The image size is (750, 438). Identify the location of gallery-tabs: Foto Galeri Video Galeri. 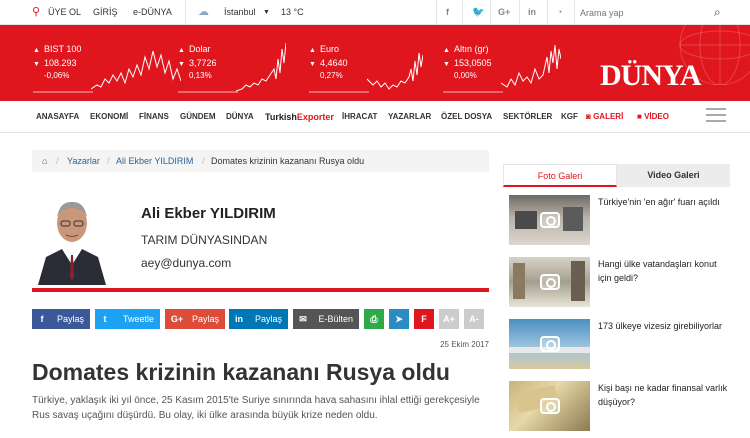
(616, 175).